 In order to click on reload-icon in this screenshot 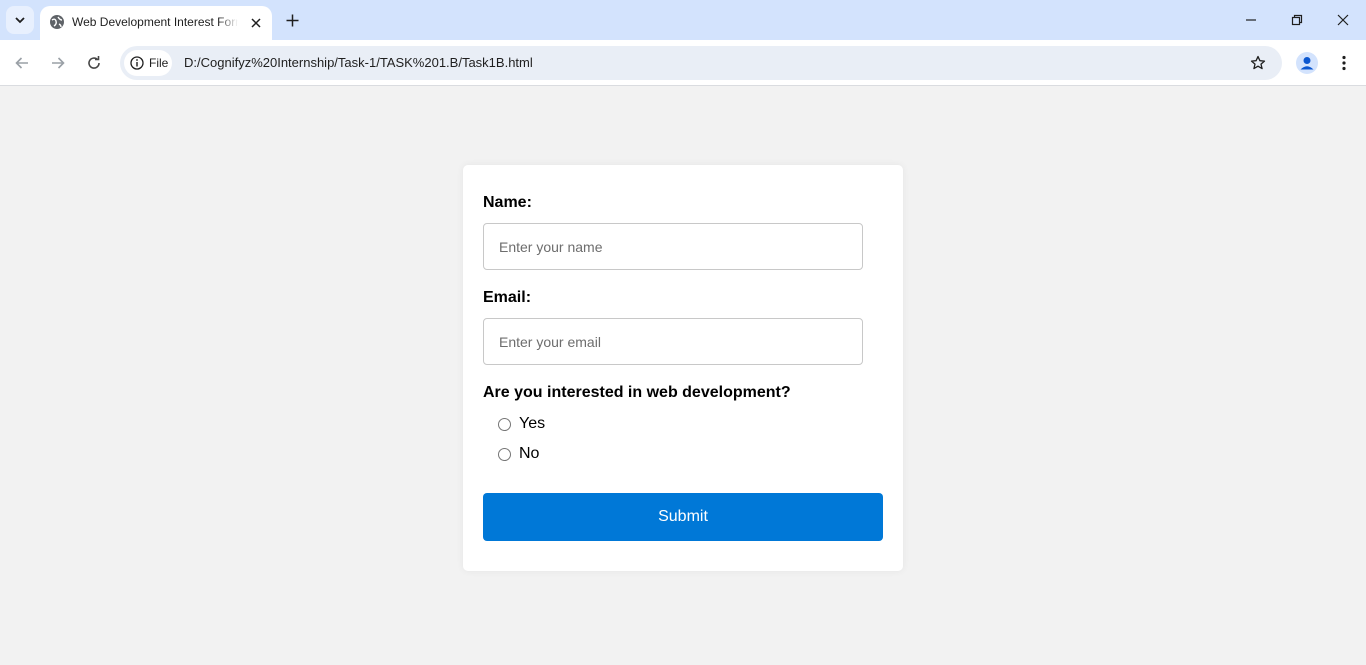, I will do `click(94, 62)`.